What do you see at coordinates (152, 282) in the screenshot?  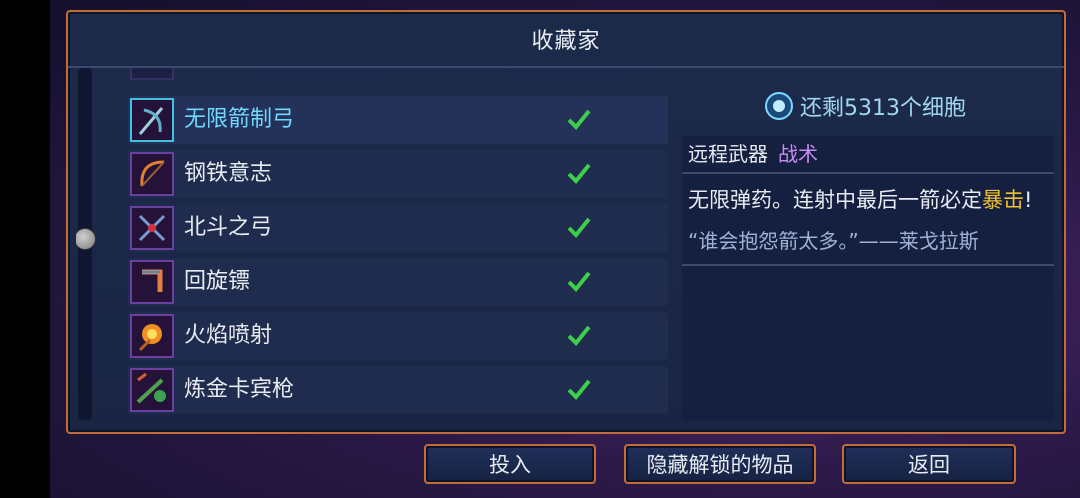 I see `boomerang-icon` at bounding box center [152, 282].